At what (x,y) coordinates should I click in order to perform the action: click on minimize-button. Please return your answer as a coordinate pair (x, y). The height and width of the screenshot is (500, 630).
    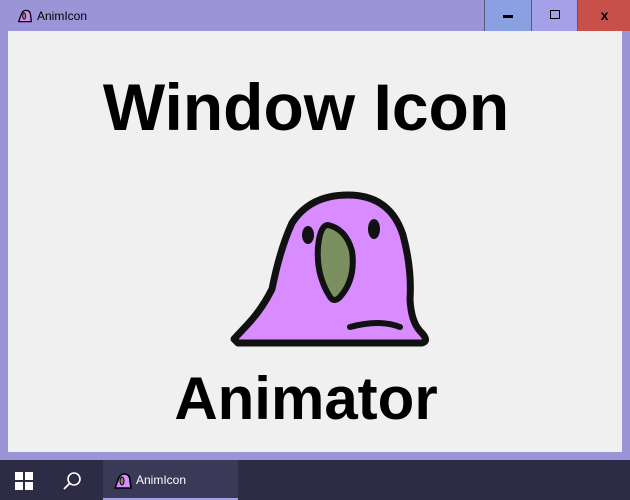
    Looking at the image, I should click on (507, 15).